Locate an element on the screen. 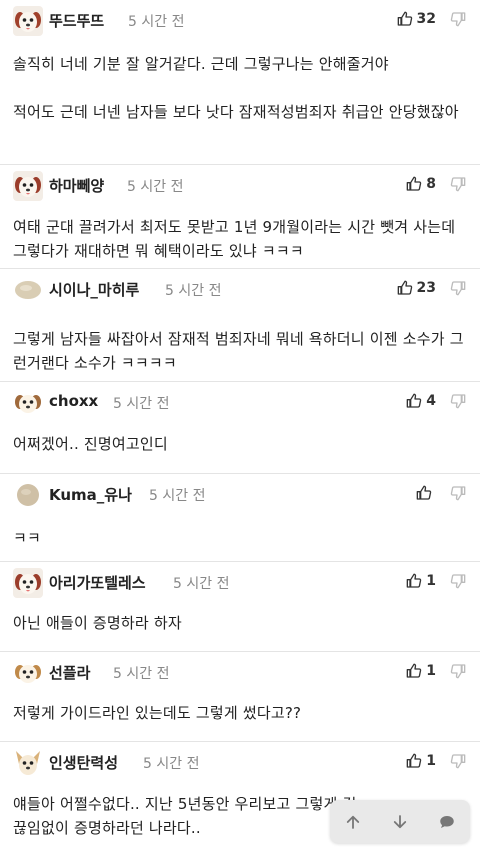 The image size is (480, 853). username: 아리가또텔레스 is located at coordinates (97, 582).